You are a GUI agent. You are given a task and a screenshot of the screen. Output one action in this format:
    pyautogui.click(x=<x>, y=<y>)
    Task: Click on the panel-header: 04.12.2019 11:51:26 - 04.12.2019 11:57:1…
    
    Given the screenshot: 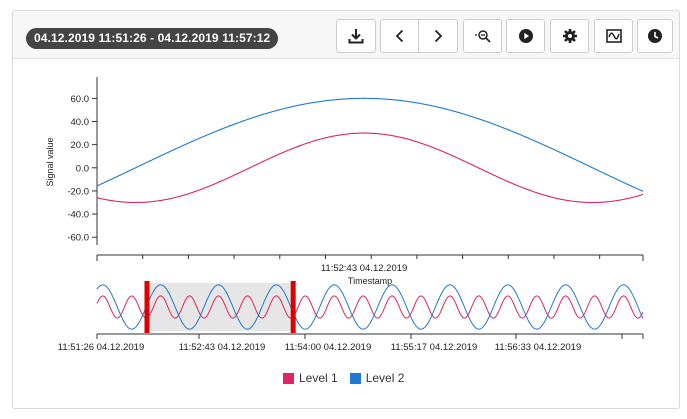 What is the action you would take?
    pyautogui.click(x=346, y=35)
    